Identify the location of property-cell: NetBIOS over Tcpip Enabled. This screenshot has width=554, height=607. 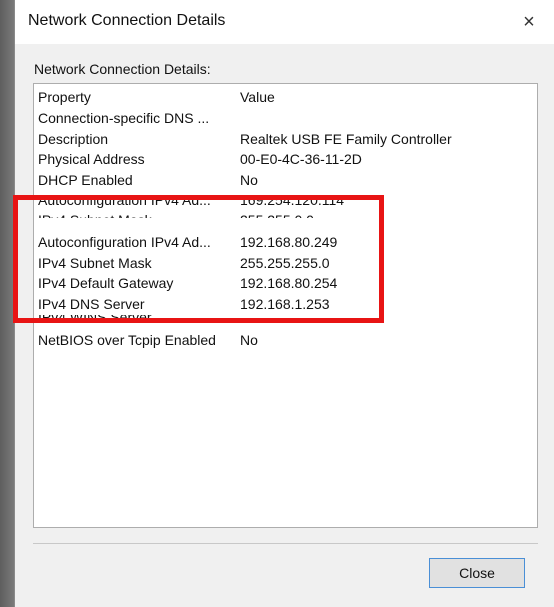
(127, 340).